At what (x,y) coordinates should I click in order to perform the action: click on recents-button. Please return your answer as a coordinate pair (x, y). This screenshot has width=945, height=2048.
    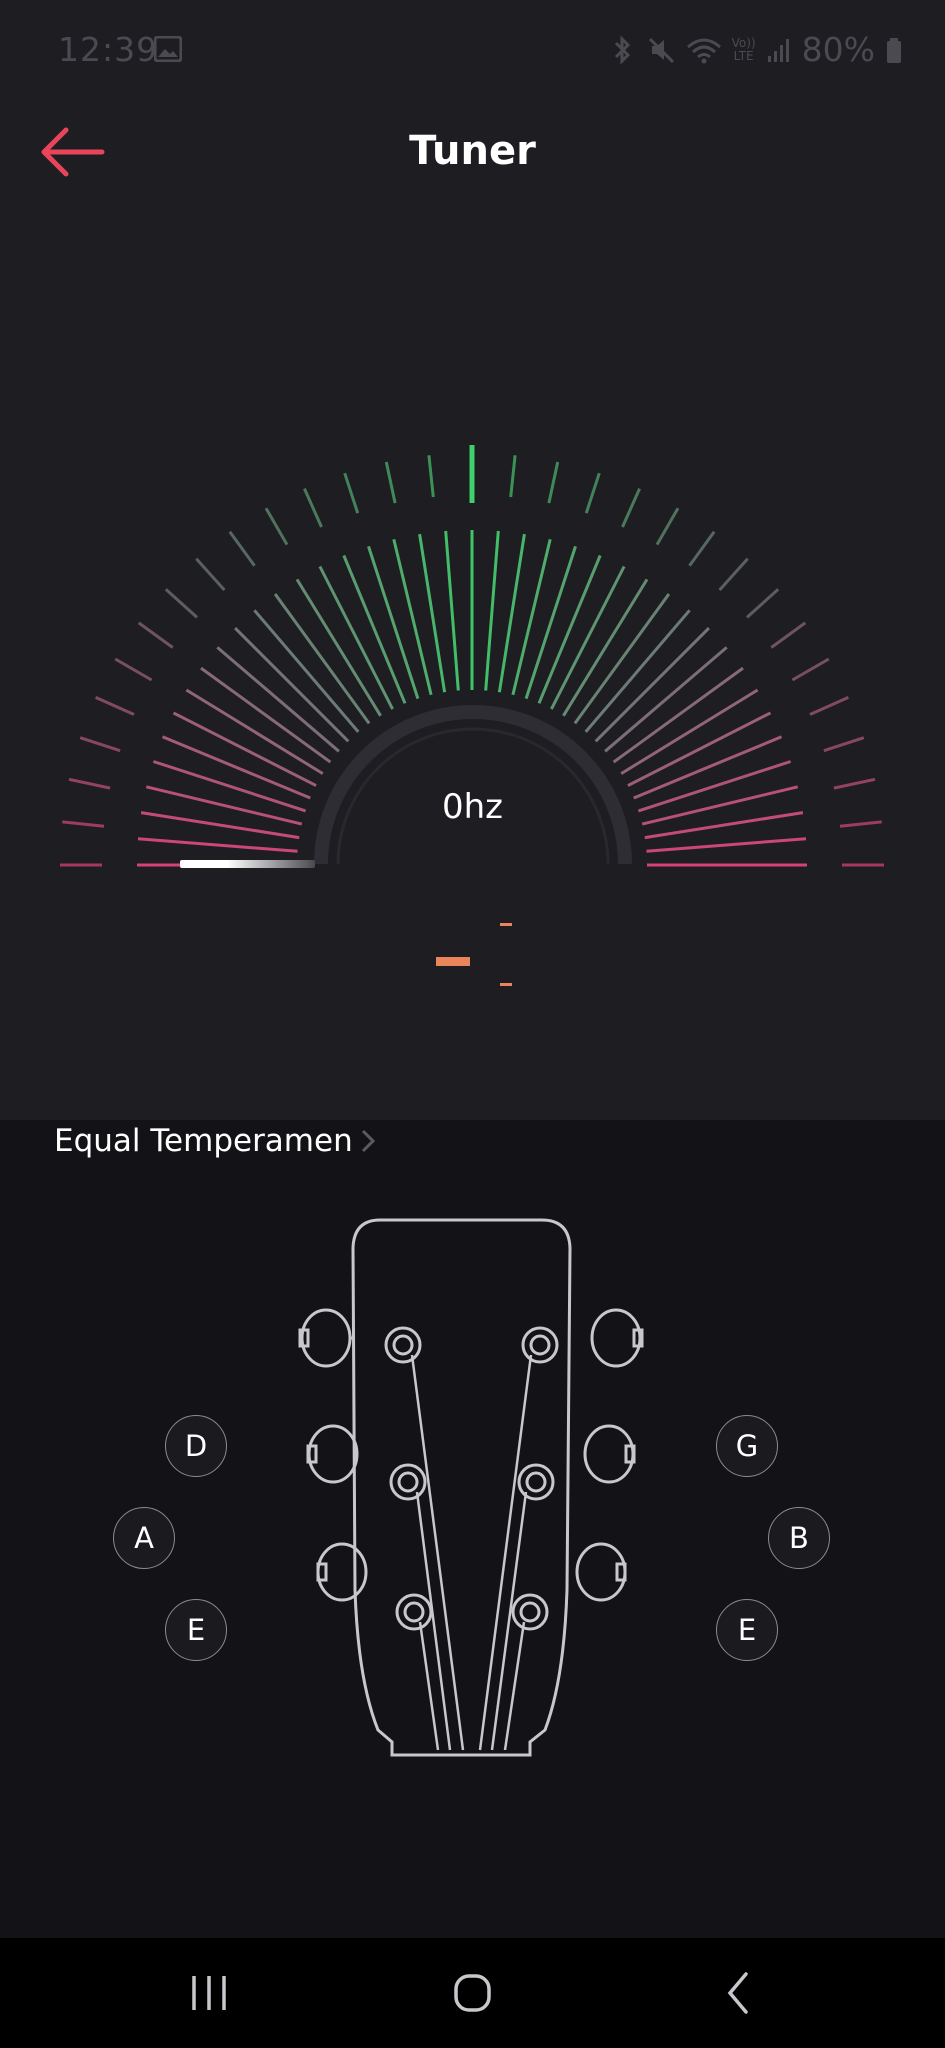
    Looking at the image, I should click on (210, 1993).